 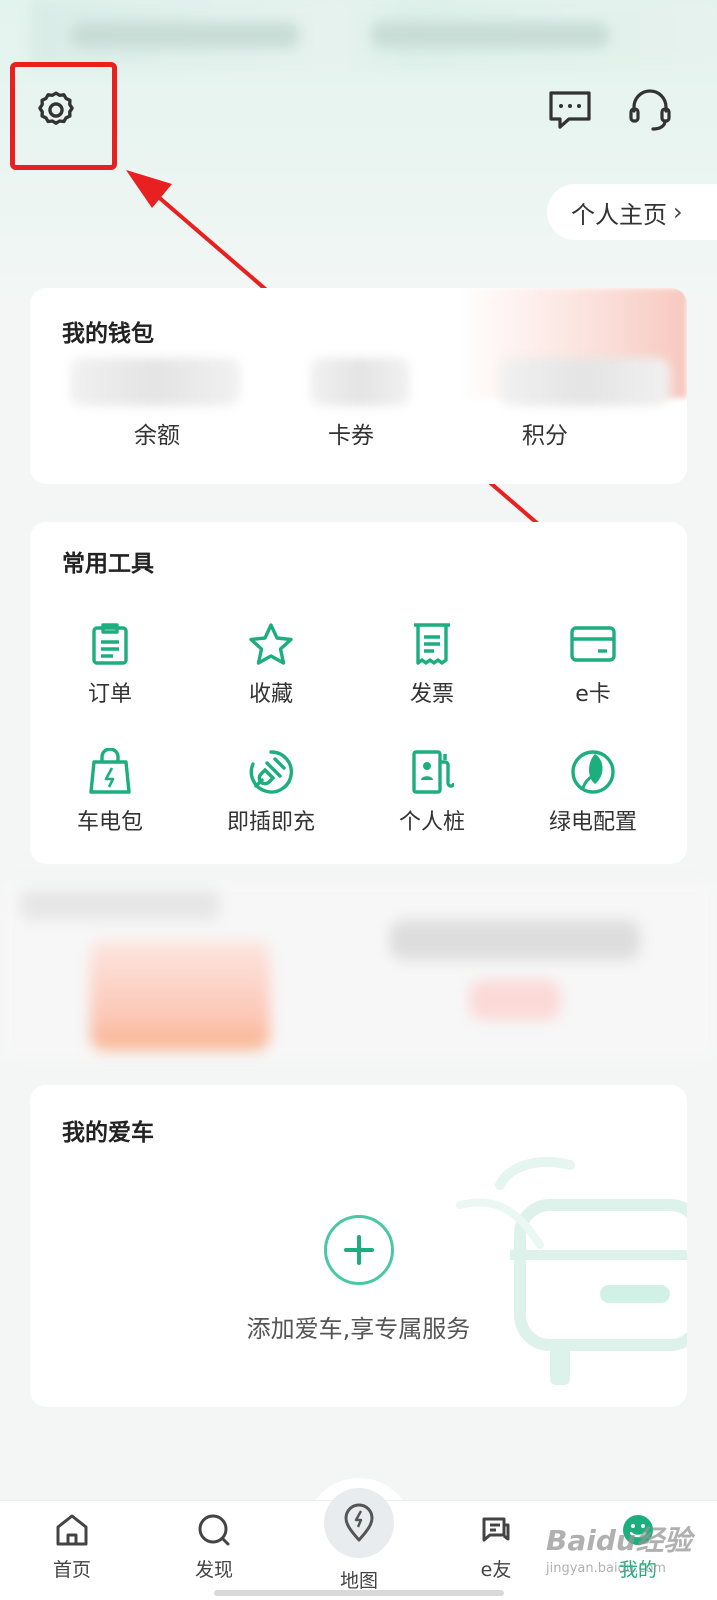 What do you see at coordinates (72, 1547) in the screenshot?
I see `tab-home: 首页` at bounding box center [72, 1547].